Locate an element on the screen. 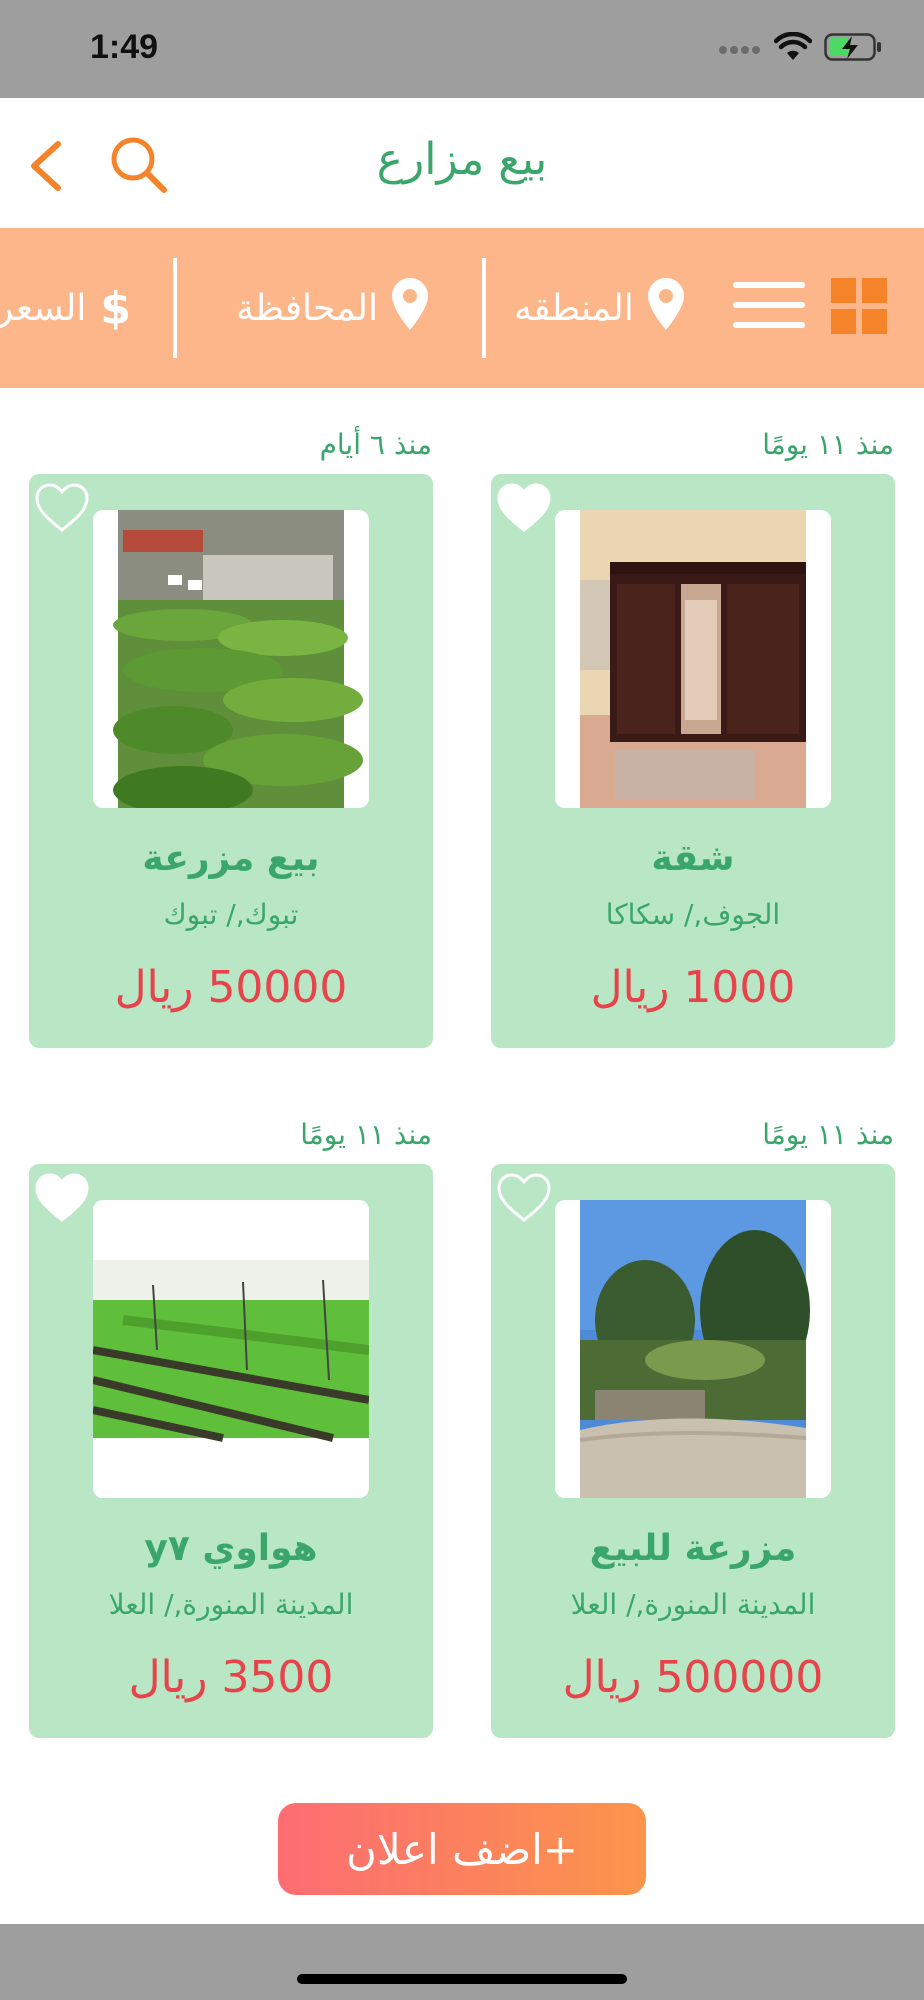 The height and width of the screenshot is (2000, 924). page-title: بيع مزارع is located at coordinates (462, 159).